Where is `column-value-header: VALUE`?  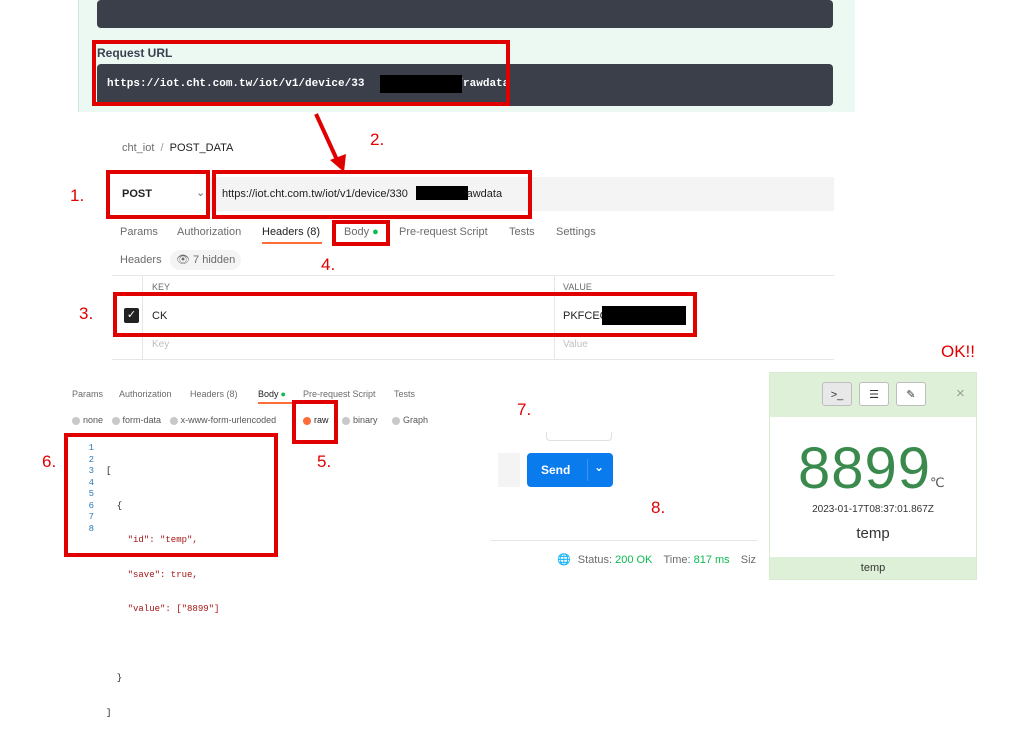
column-value-header: VALUE is located at coordinates (577, 287).